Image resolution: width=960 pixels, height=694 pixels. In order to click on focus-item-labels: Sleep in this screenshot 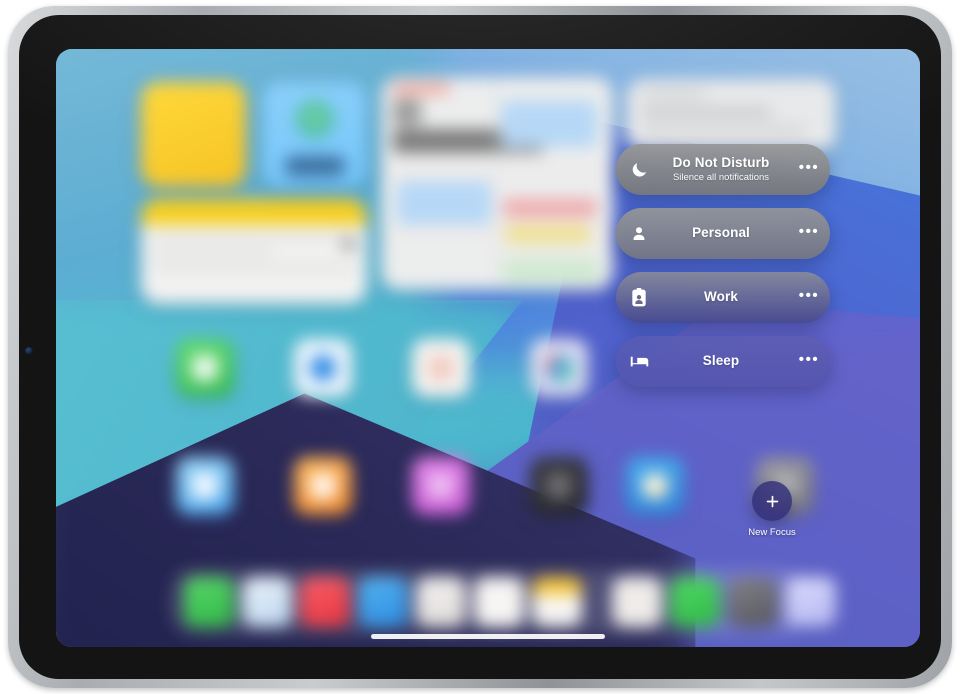, I will do `click(725, 361)`.